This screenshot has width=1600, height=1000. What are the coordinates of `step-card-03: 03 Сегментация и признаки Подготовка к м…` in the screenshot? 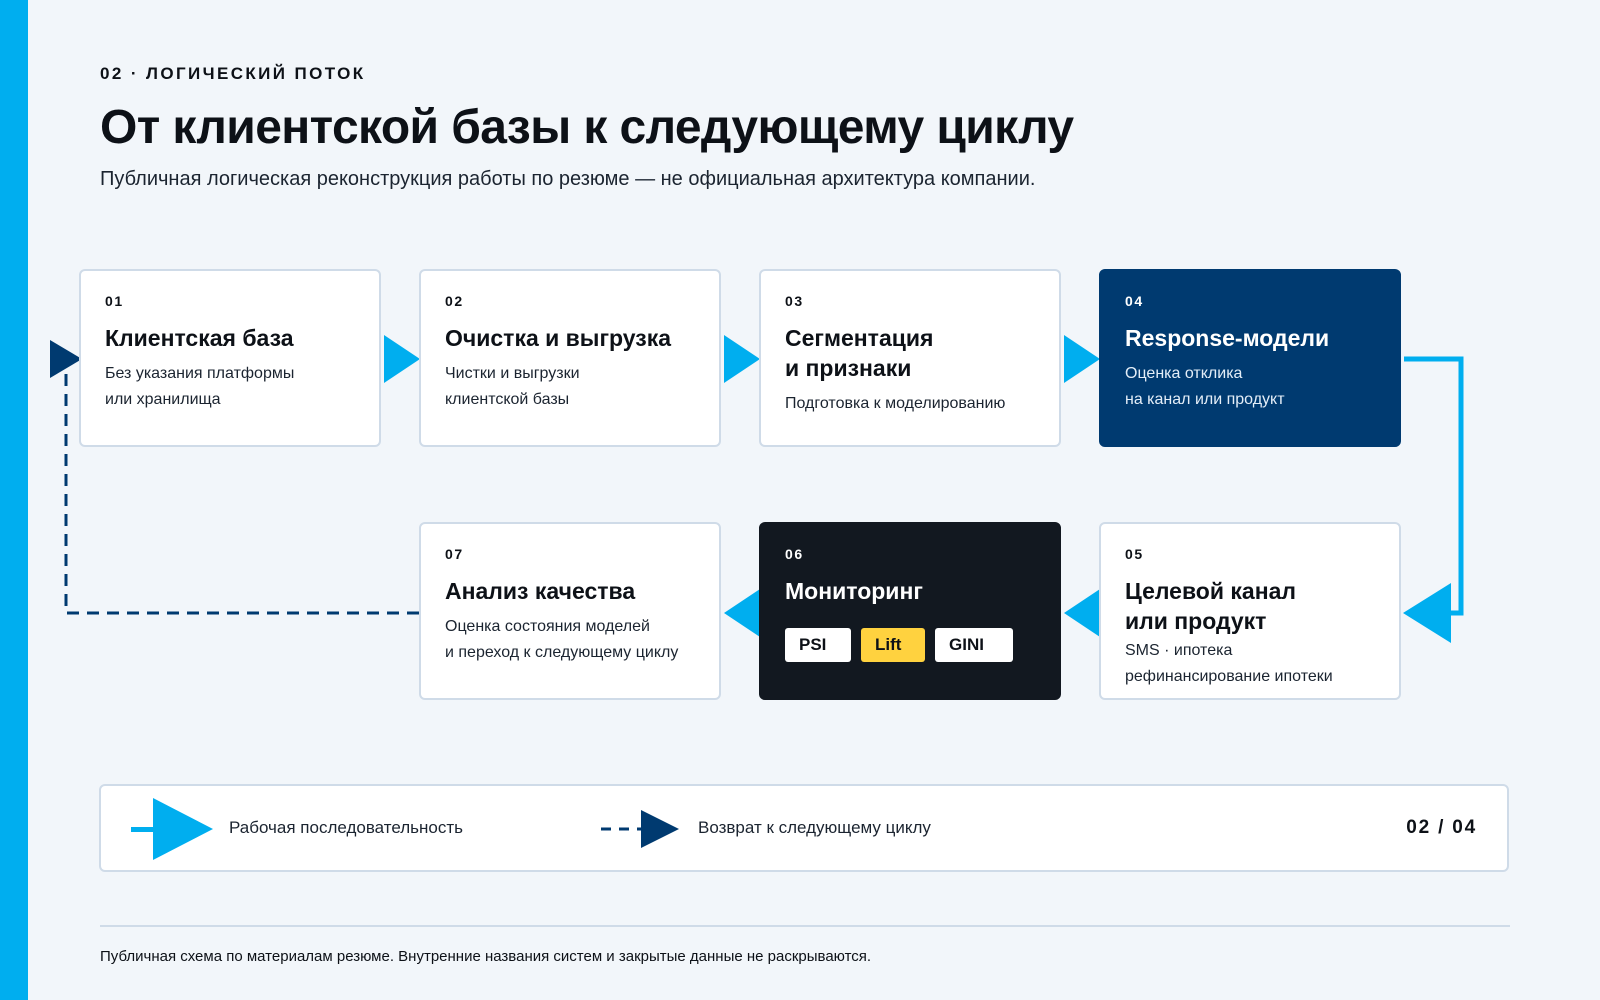 It's located at (910, 358).